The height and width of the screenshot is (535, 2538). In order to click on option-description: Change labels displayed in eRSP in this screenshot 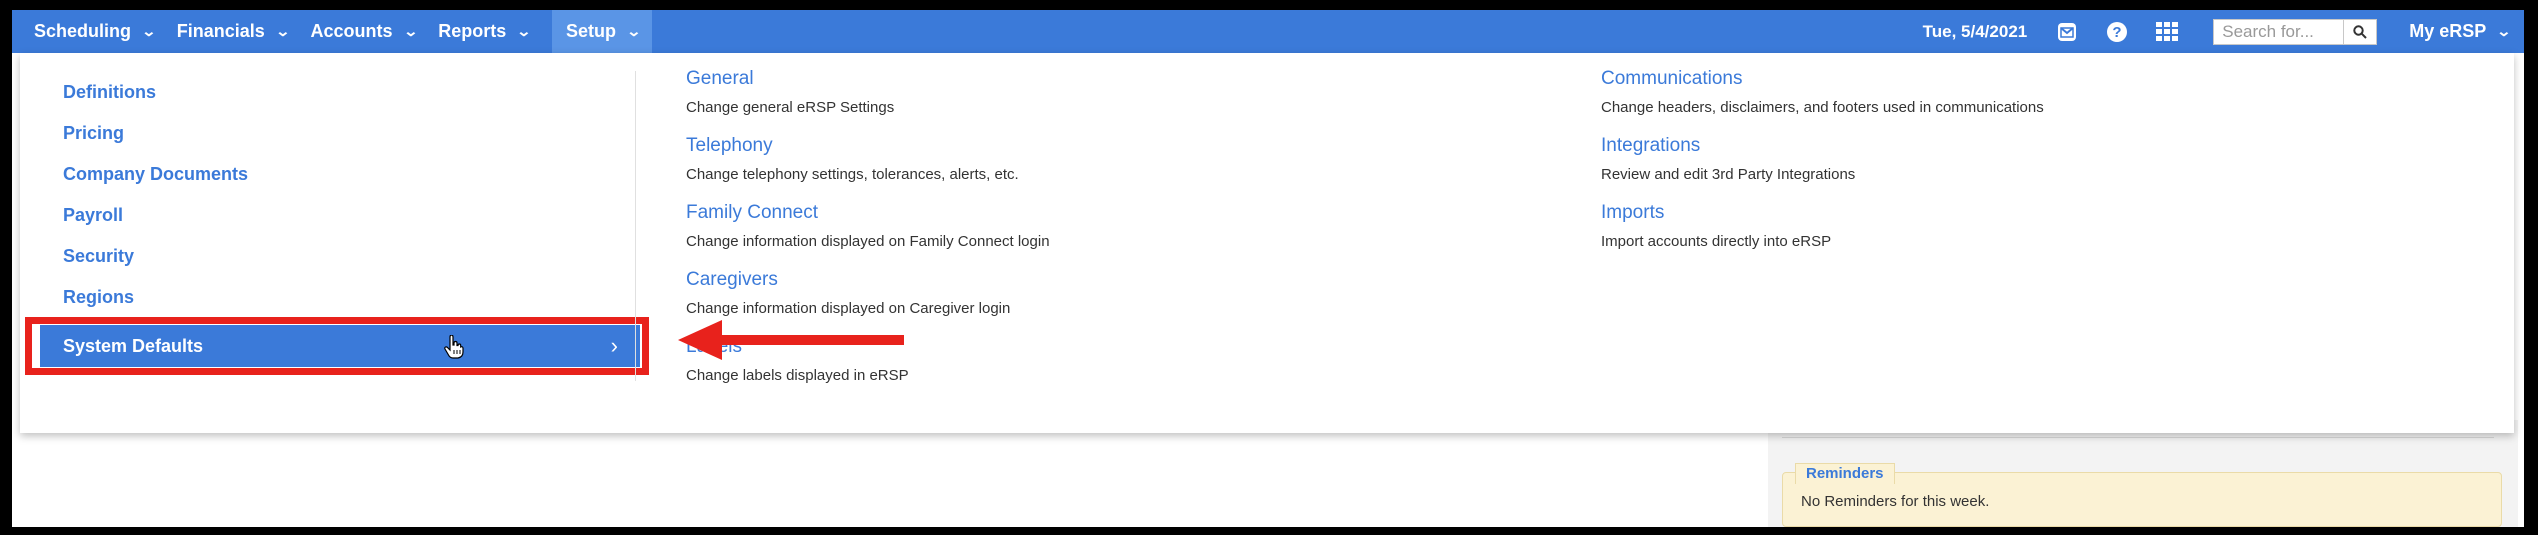, I will do `click(797, 375)`.